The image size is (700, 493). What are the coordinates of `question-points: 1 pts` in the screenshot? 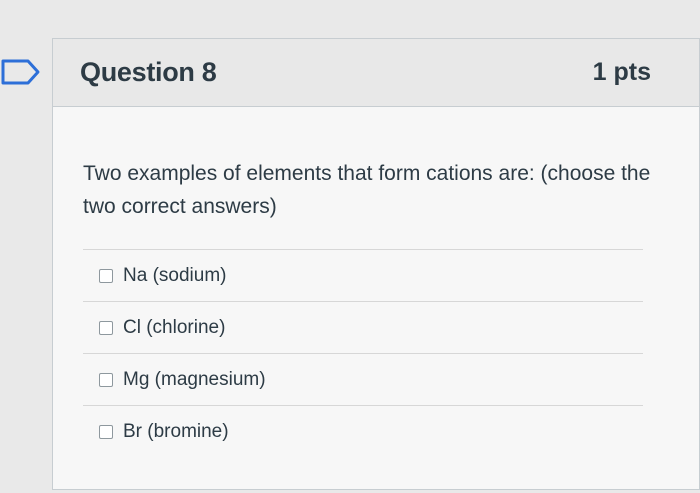 It's located at (621, 72).